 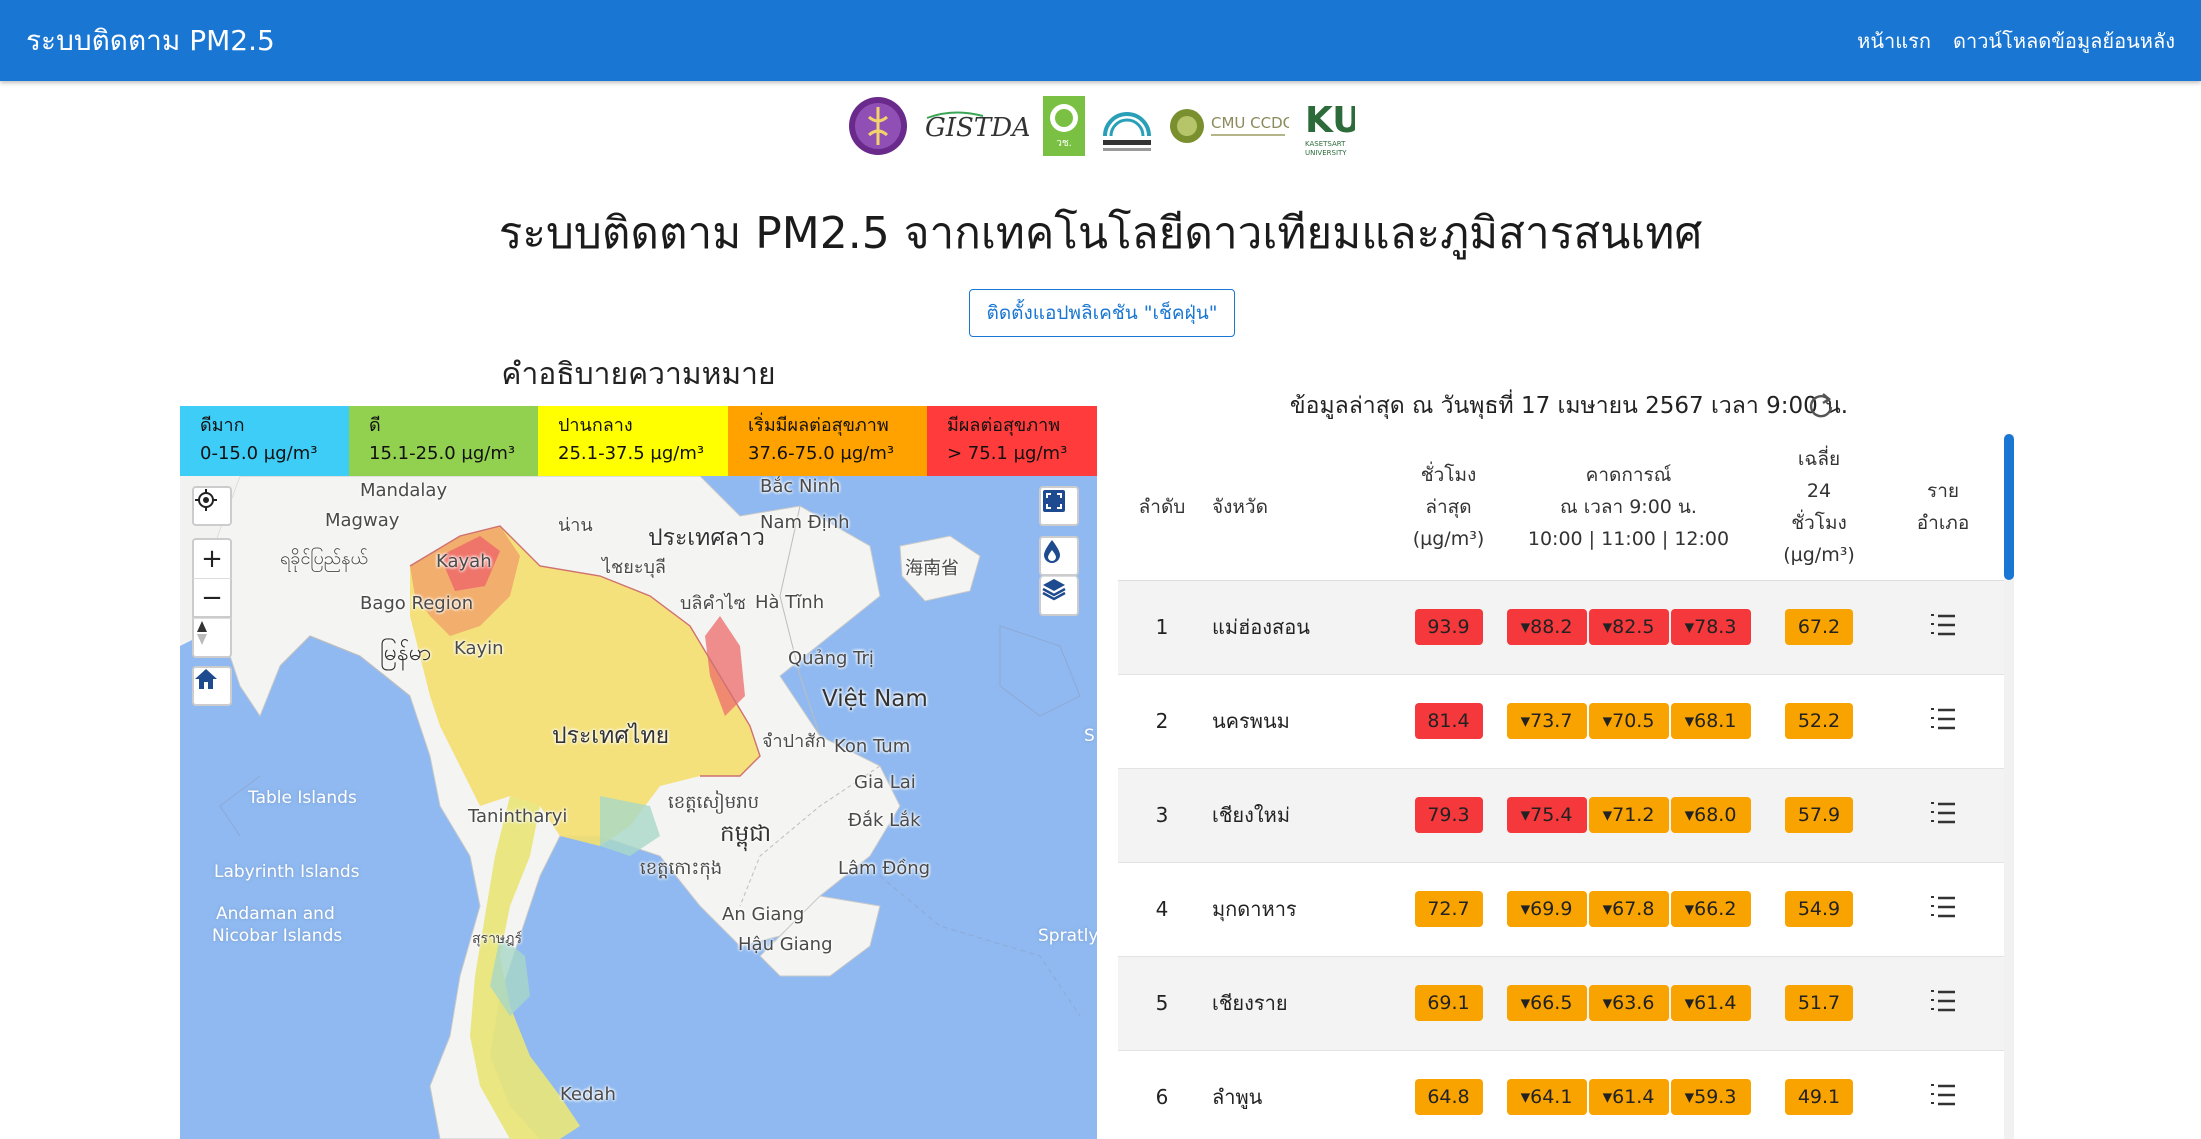 I want to click on svg-text: CMU CCDC, so click(x=1250, y=123).